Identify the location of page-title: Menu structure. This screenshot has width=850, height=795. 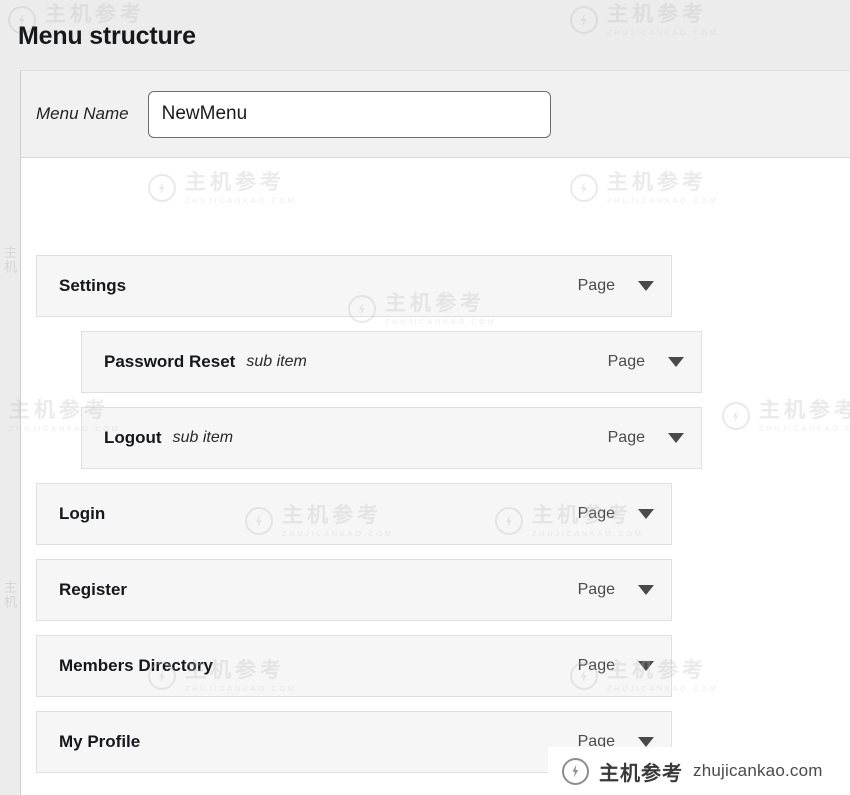
(107, 36).